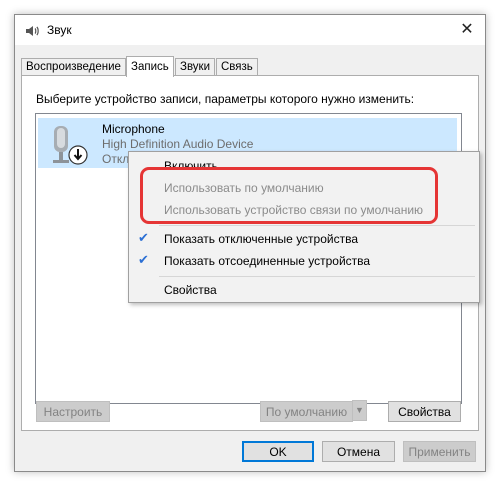 This screenshot has width=498, height=483. Describe the element at coordinates (73, 411) in the screenshot. I see `configure-button: Настроить` at that location.